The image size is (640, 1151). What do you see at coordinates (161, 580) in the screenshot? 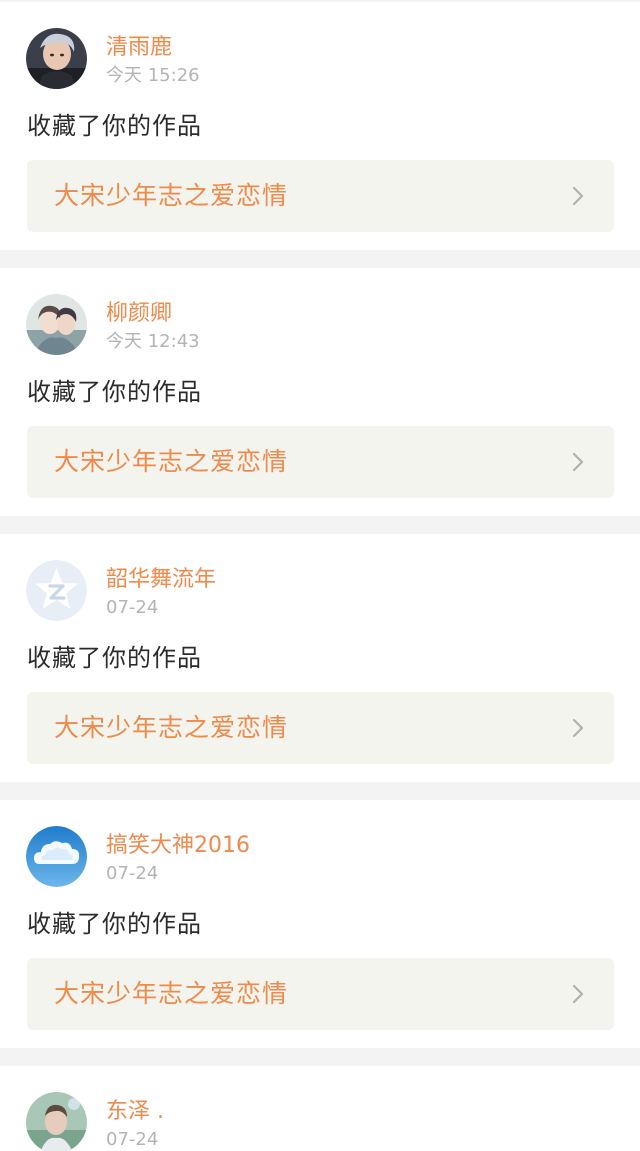
I see `username: 韶华舞流年` at bounding box center [161, 580].